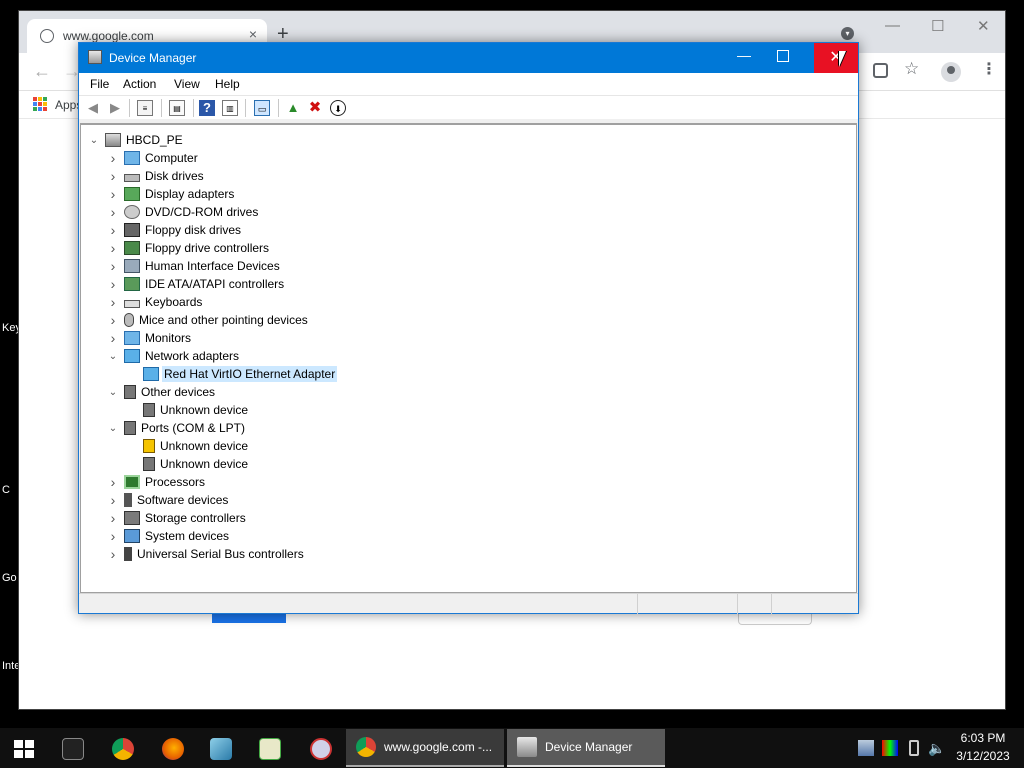 This screenshot has width=1024, height=768. Describe the element at coordinates (230, 108) in the screenshot. I see `update-list-icon: ▥` at that location.